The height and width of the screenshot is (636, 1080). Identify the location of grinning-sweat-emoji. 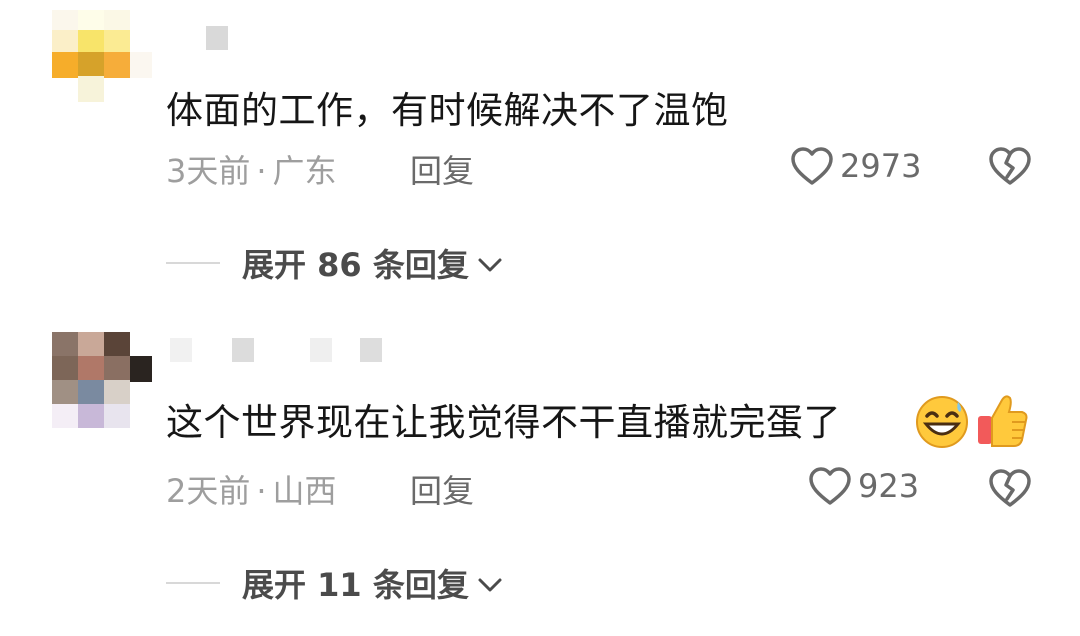
(942, 424).